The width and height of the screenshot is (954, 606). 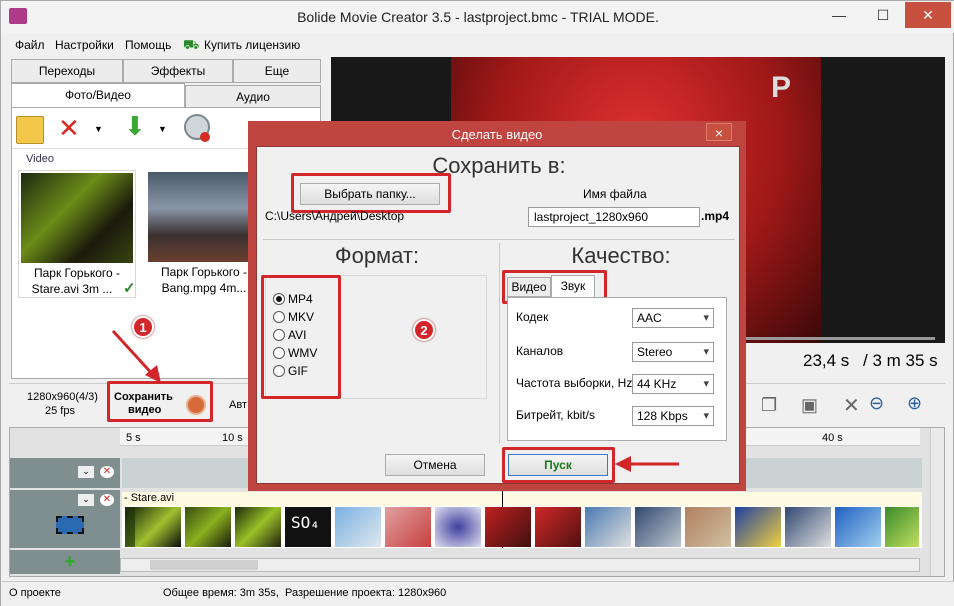 What do you see at coordinates (70, 525) in the screenshot?
I see `video-track-icon` at bounding box center [70, 525].